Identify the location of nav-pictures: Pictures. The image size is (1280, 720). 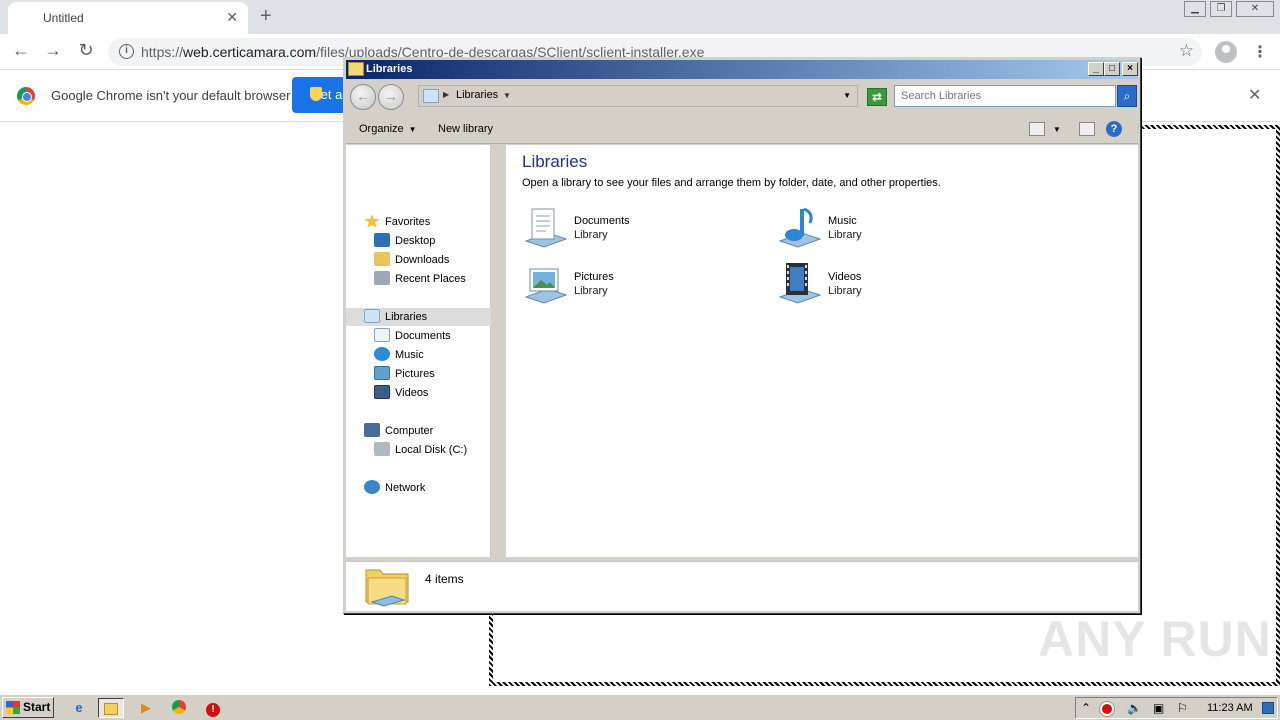
(404, 374).